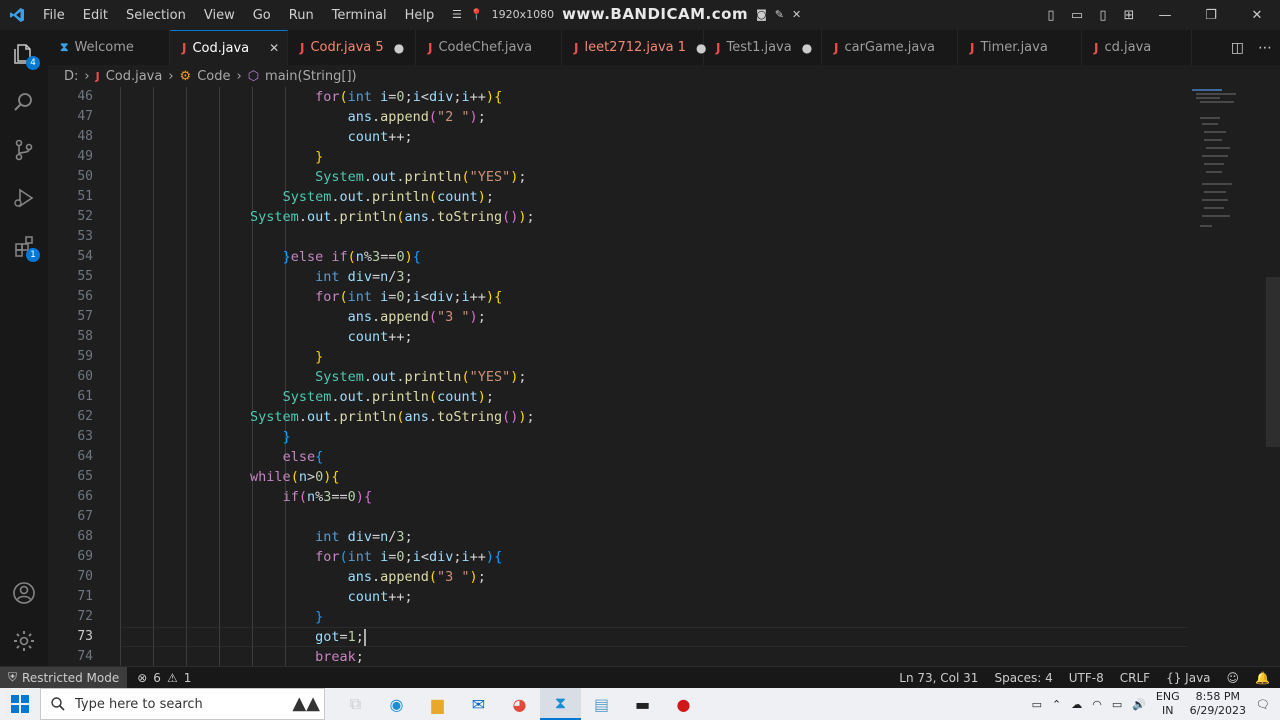 This screenshot has height=720, width=1280. Describe the element at coordinates (85, 216) in the screenshot. I see `line-number: 52` at that location.